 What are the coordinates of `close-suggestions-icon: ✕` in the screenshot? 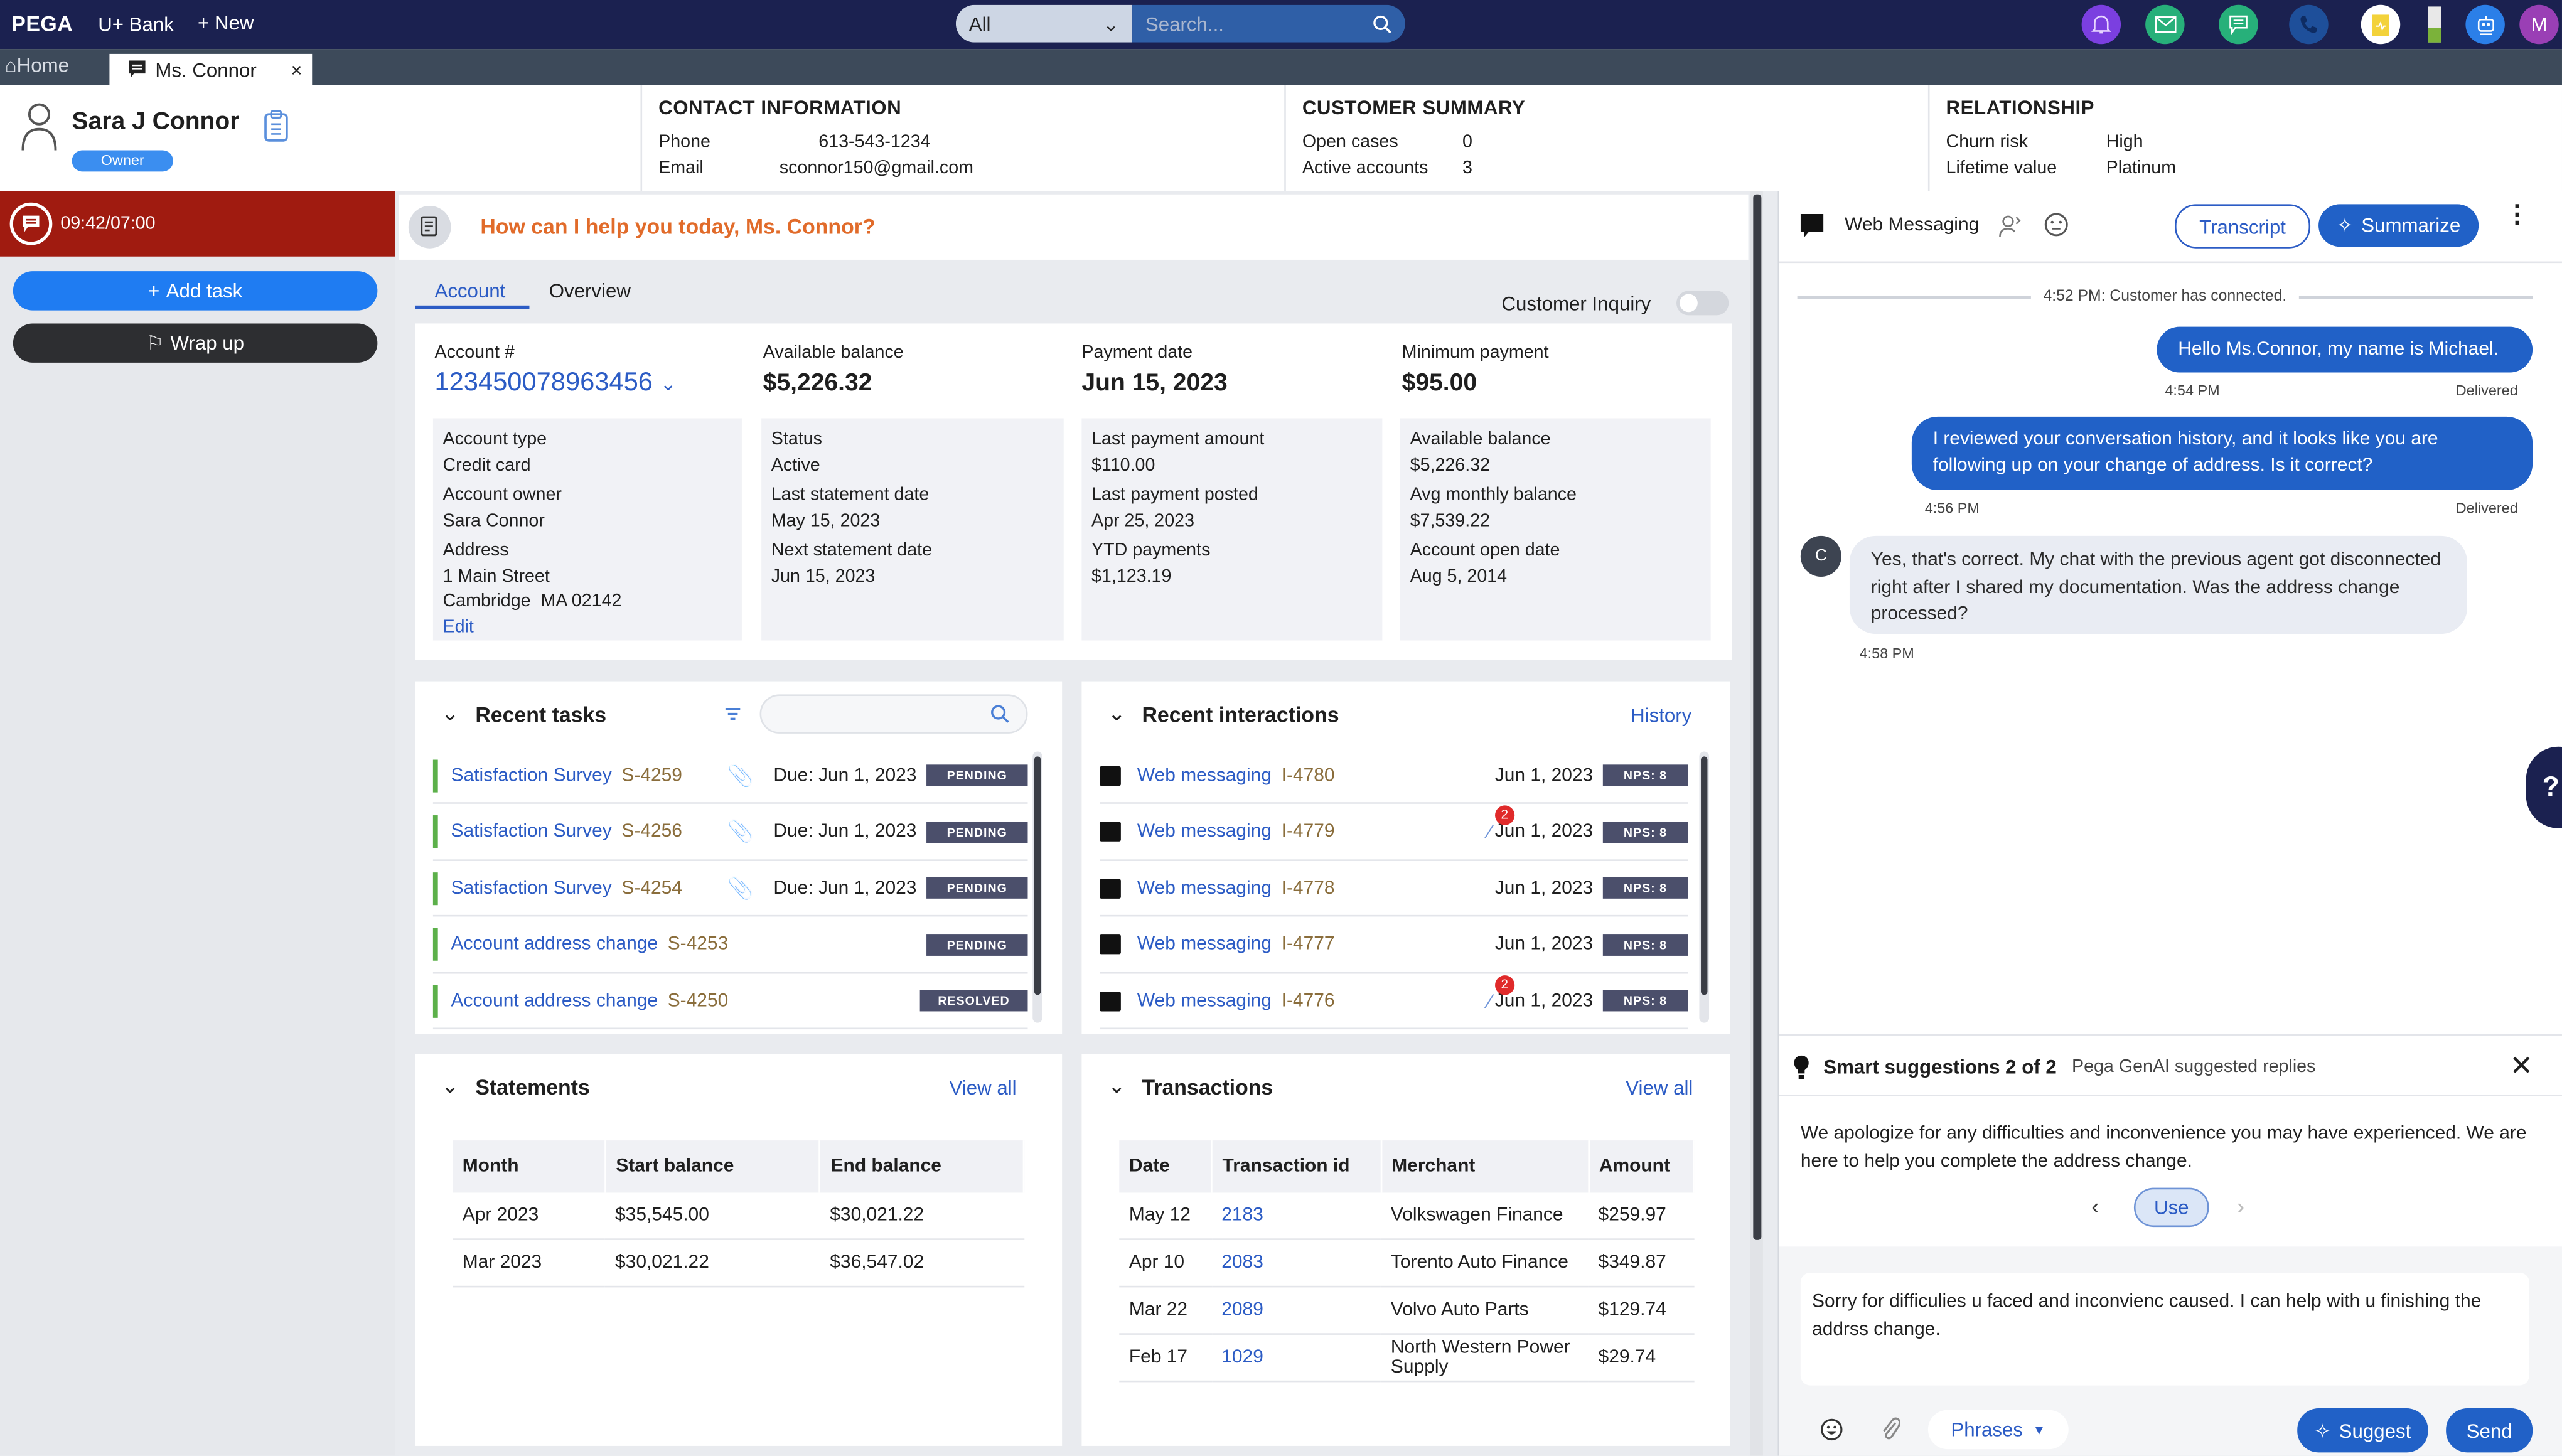 It's located at (2521, 1067).